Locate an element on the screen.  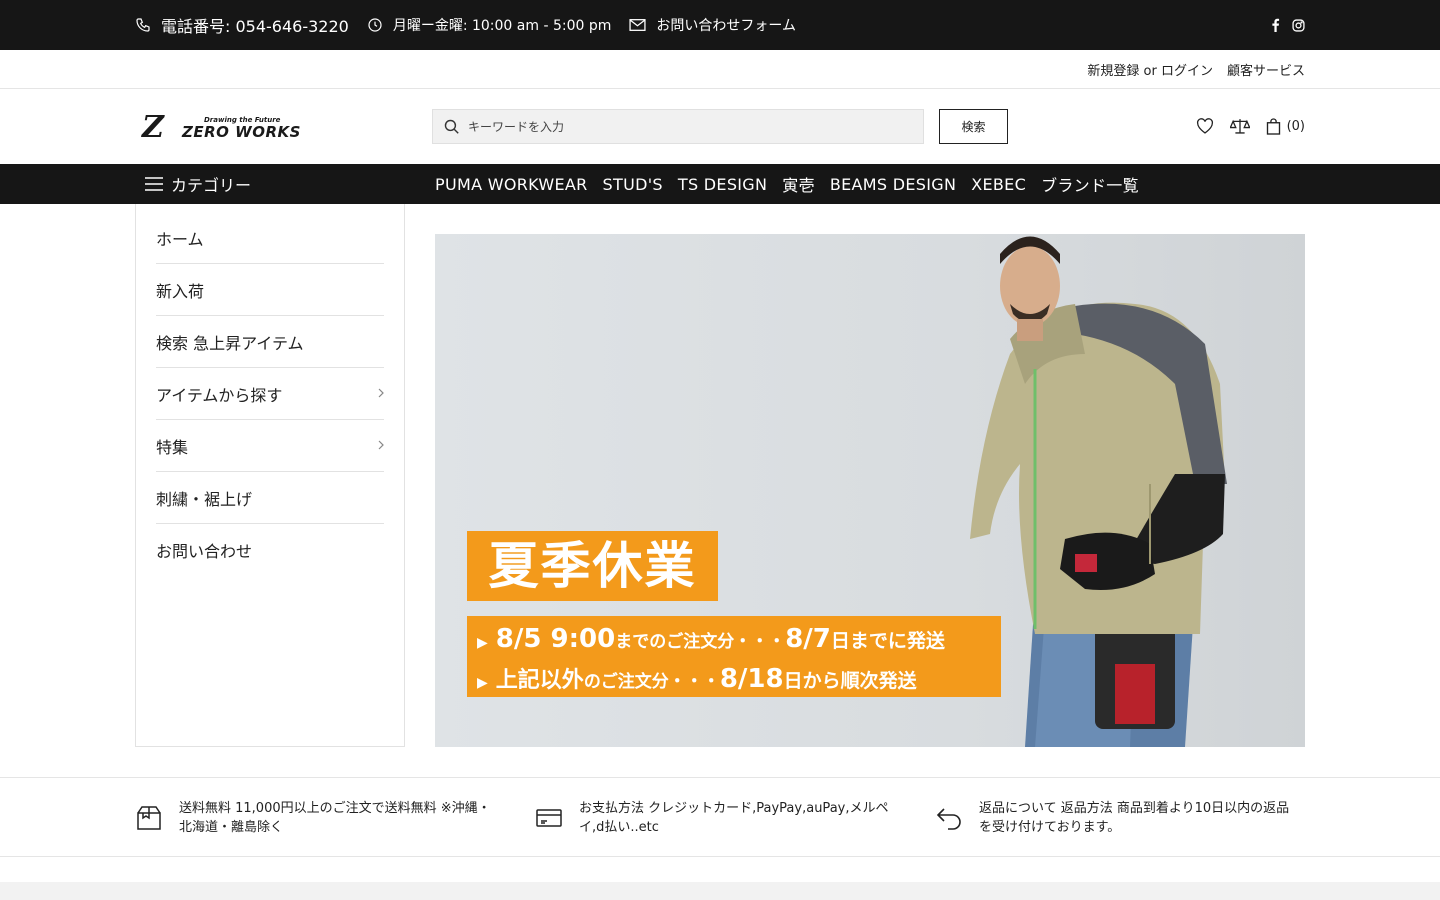
search-box is located at coordinates (678, 126).